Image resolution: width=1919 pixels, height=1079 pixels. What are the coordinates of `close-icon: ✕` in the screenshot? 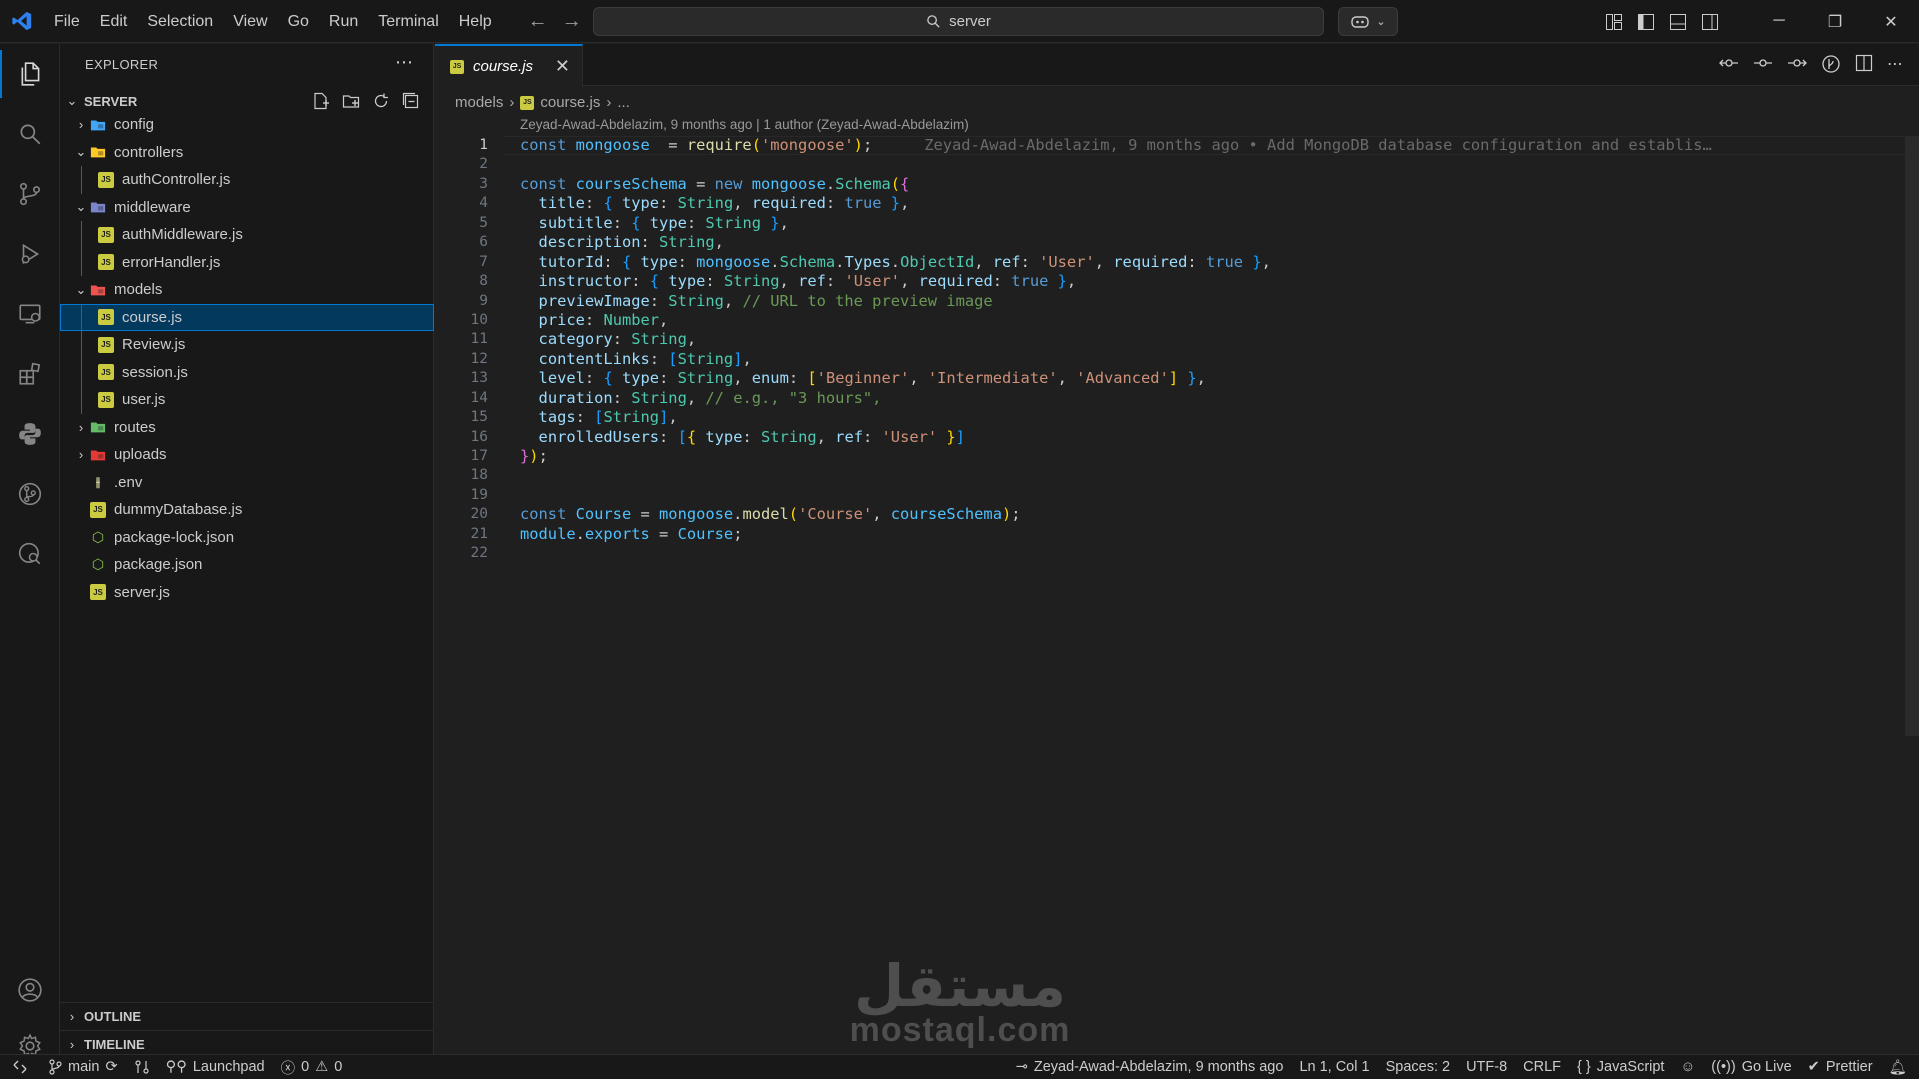 It's located at (562, 66).